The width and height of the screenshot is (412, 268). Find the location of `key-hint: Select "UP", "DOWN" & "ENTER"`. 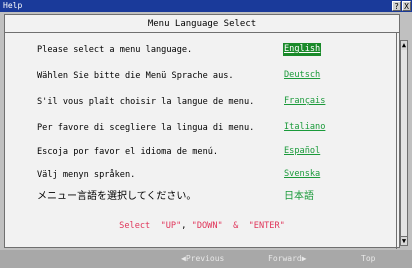

key-hint: Select "UP", "DOWN" & "ENTER" is located at coordinates (202, 226).